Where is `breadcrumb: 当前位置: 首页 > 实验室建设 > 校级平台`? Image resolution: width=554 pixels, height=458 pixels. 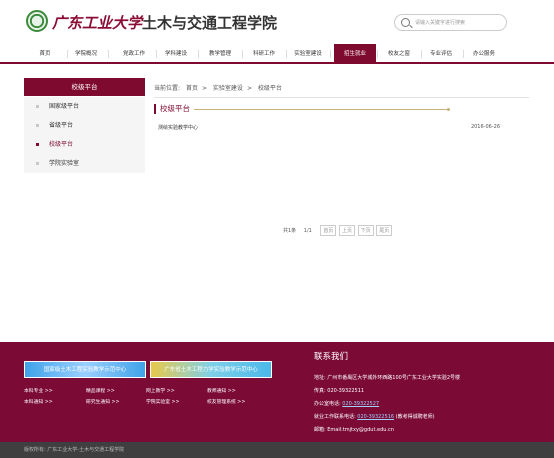 breadcrumb: 当前位置: 首页 > 实验室建设 > 校级平台 is located at coordinates (220, 87).